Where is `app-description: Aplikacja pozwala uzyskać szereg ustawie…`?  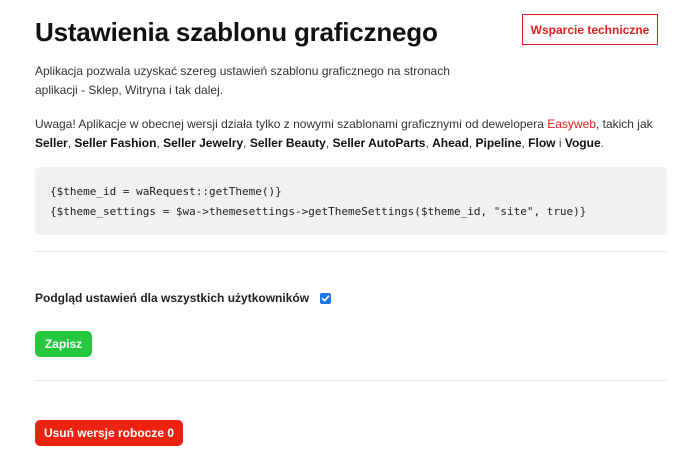 app-description: Aplikacja pozwala uzyskać szereg ustawie… is located at coordinates (255, 81).